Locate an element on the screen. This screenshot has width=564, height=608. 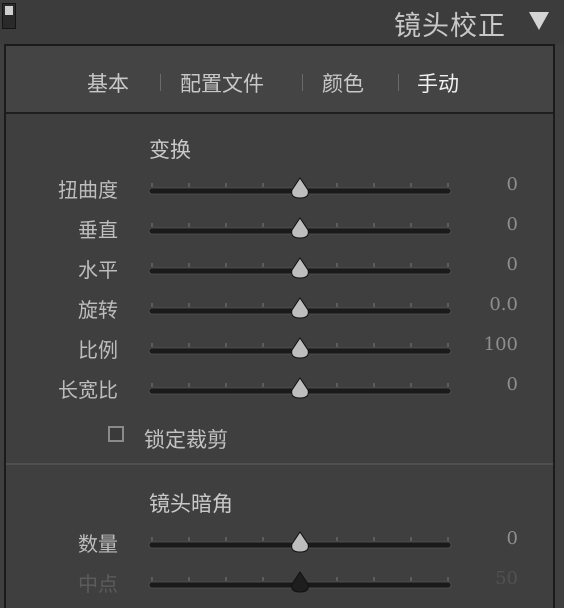
vignette-amount-slider is located at coordinates (300, 541).